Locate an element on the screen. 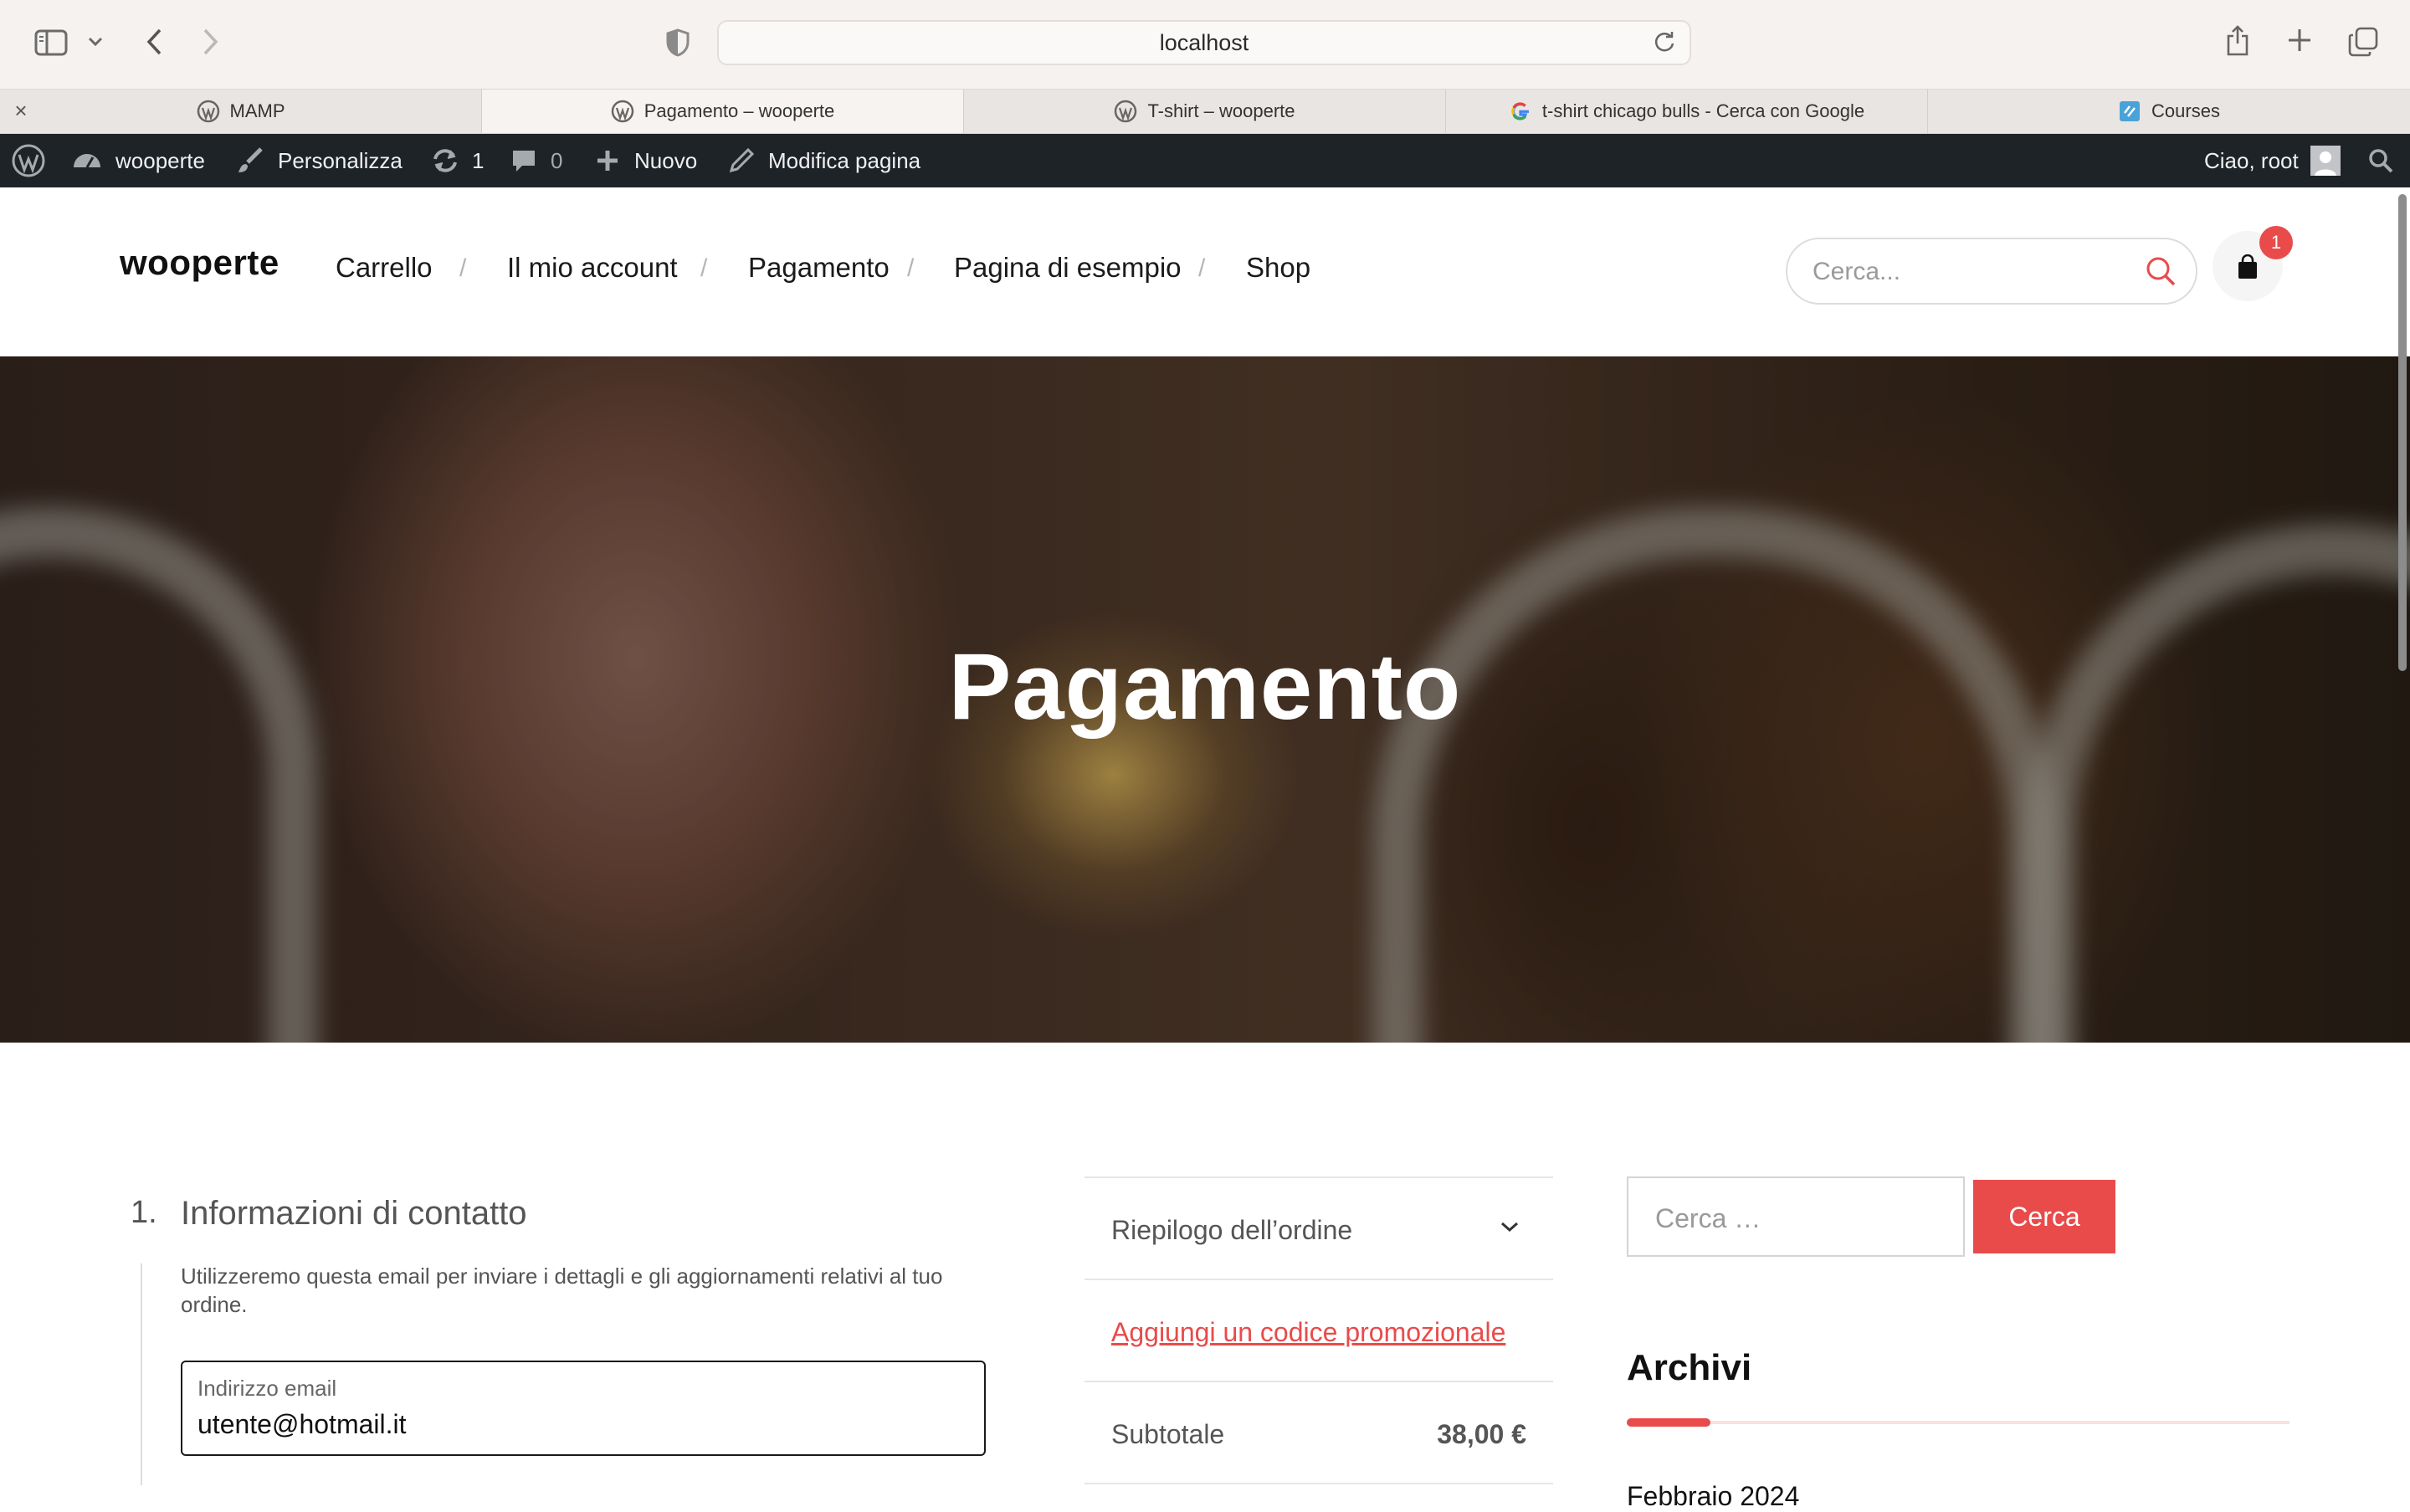  adminbar-updates: 1 is located at coordinates (457, 160).